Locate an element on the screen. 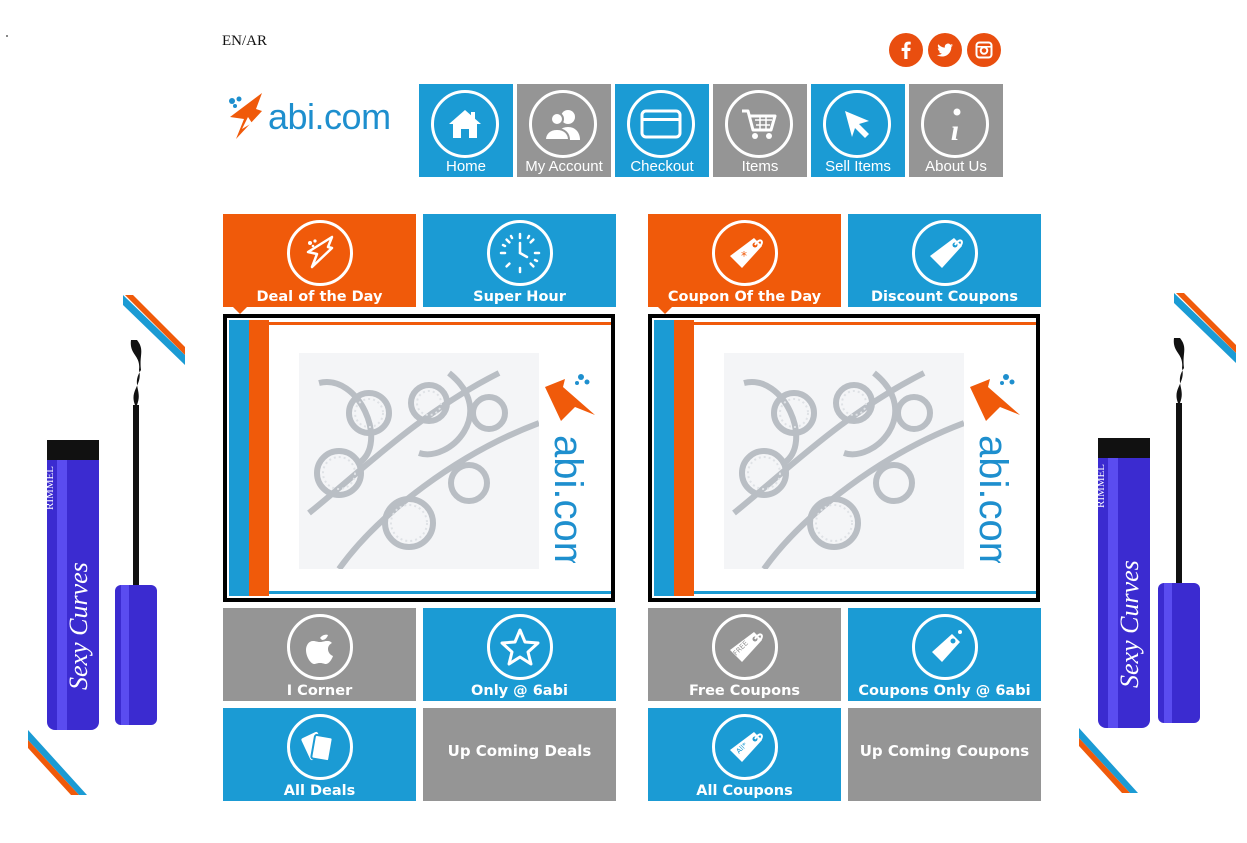  tab-coupon-of-the-day: * Coupon Of the Day is located at coordinates (744, 264).